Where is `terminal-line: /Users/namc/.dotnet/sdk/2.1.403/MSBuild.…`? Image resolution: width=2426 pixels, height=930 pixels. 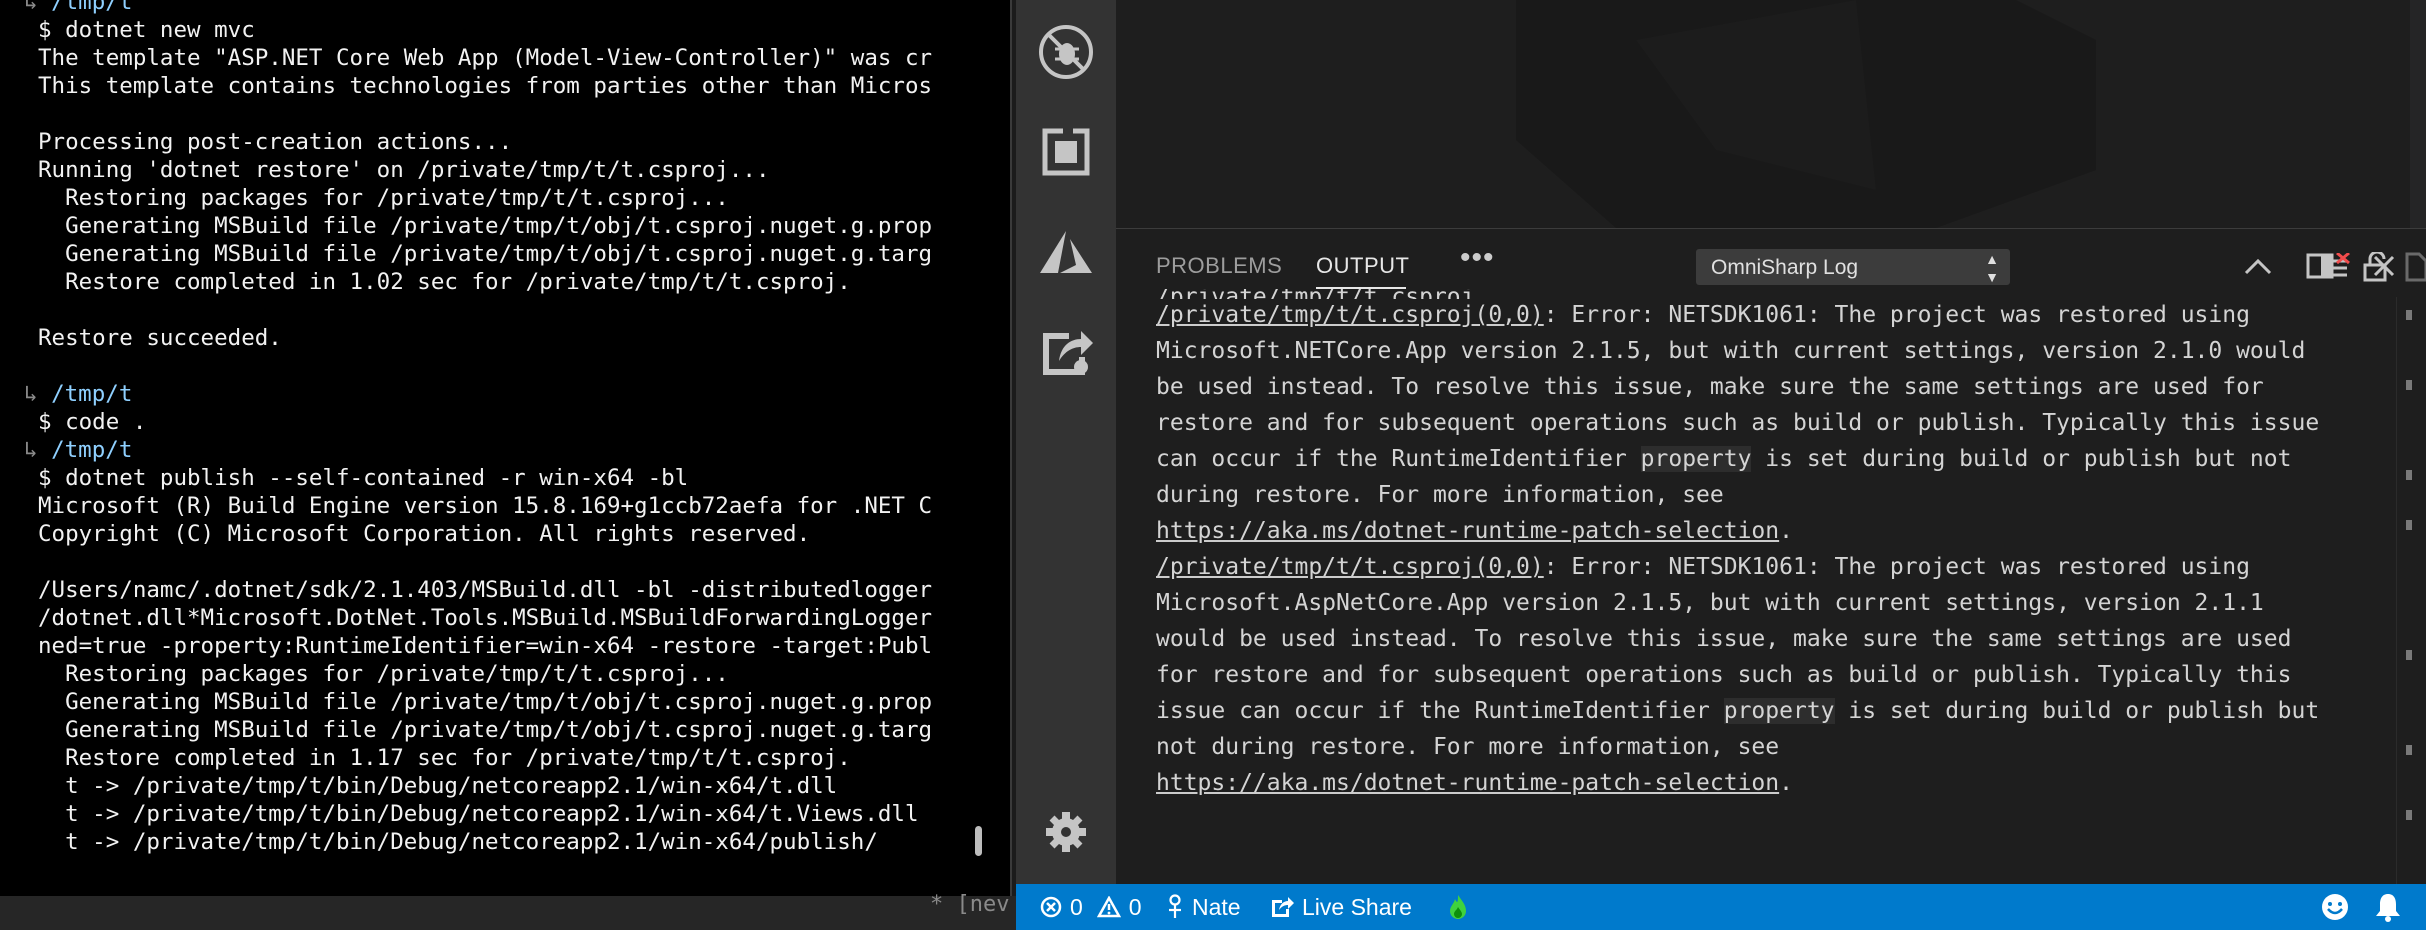
terminal-line: /Users/namc/.dotnet/sdk/2.1.403/MSBuild.… is located at coordinates (485, 590).